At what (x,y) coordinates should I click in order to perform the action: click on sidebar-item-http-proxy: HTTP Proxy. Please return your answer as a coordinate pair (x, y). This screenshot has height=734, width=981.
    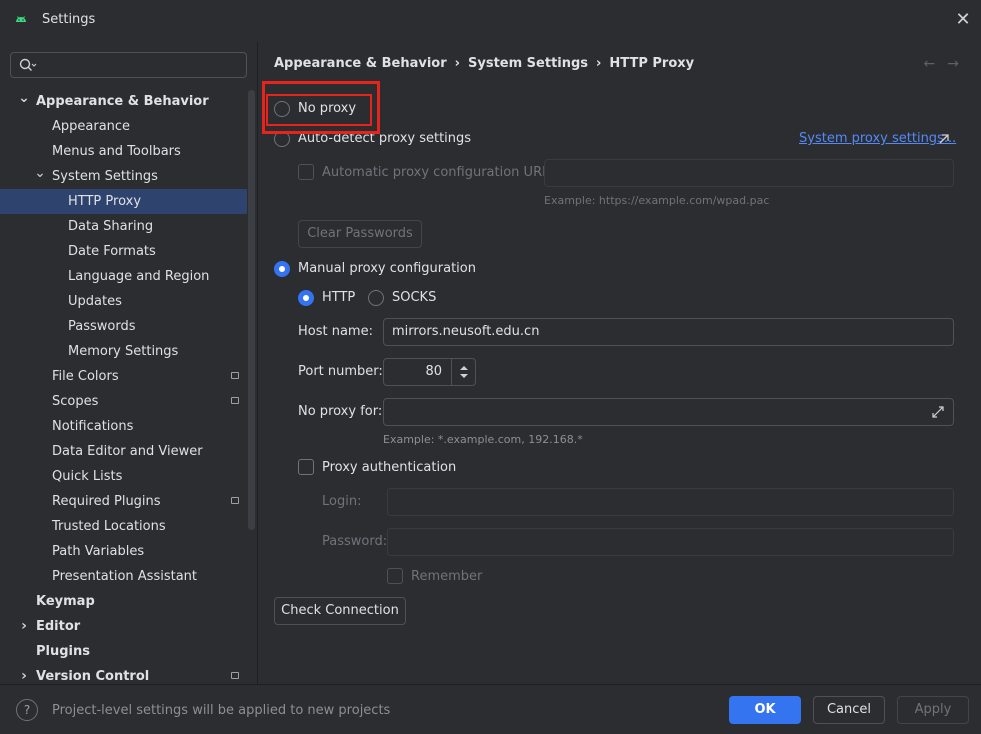
    Looking at the image, I should click on (123, 201).